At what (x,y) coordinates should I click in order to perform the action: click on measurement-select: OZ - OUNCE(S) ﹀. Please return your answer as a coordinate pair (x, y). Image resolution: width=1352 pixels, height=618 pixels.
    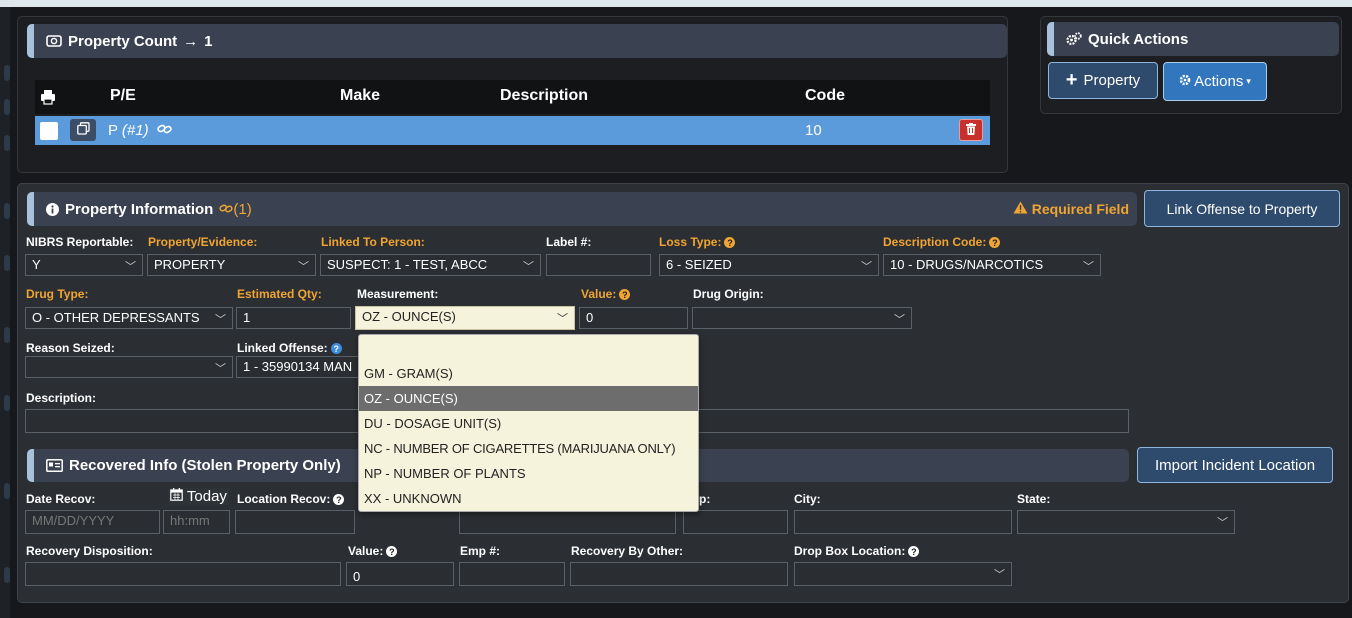
    Looking at the image, I should click on (465, 318).